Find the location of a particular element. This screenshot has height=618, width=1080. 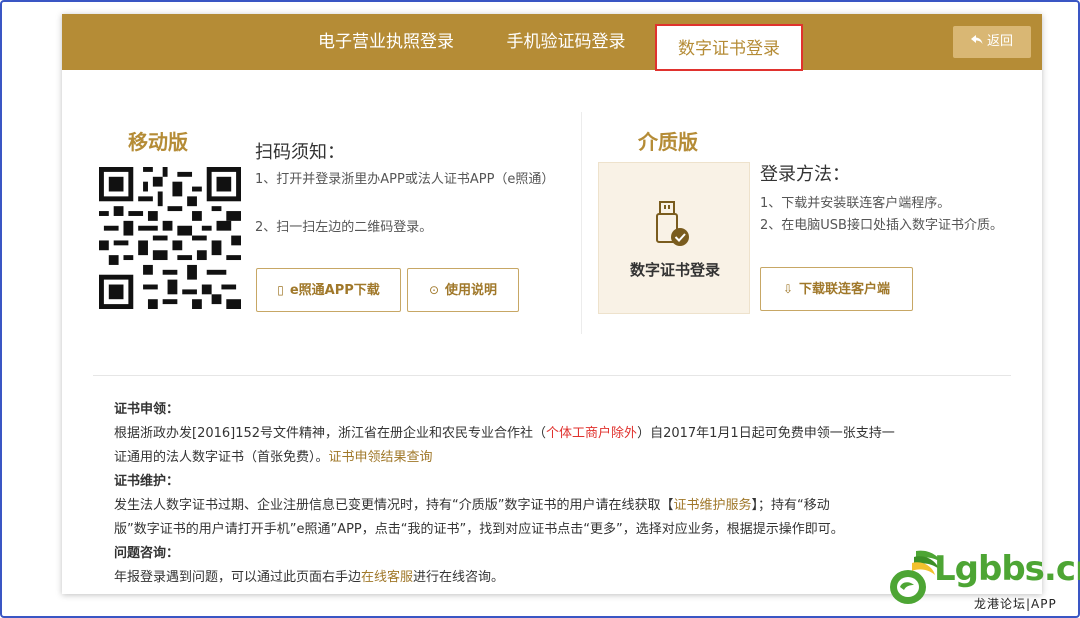

apply-result-link: 证书申领结果查询 is located at coordinates (381, 457).